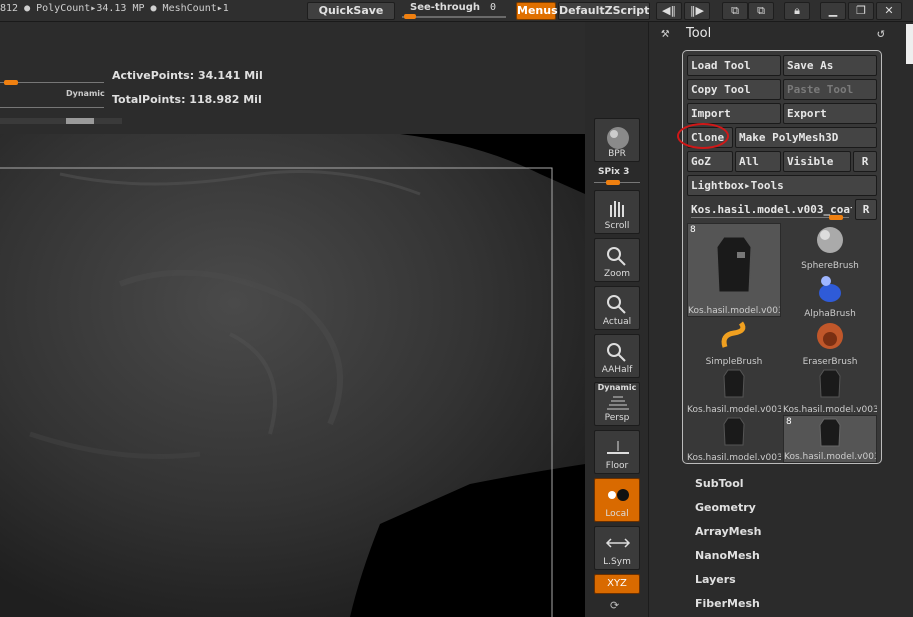  What do you see at coordinates (734, 362) in the screenshot?
I see `thumb-caption: SimpleBrush` at bounding box center [734, 362].